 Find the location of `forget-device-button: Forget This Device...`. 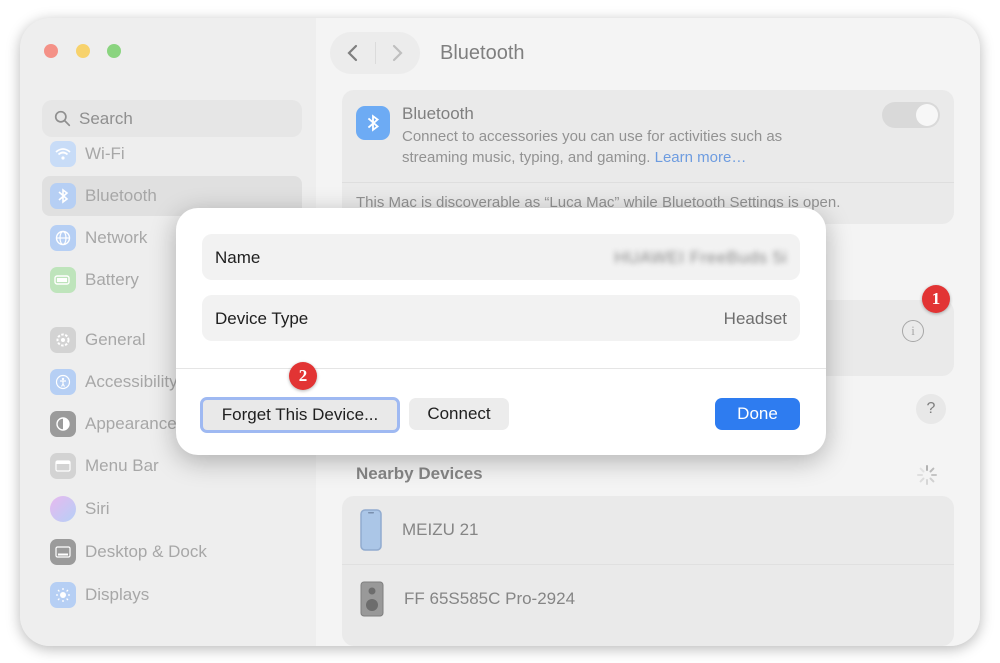

forget-device-button: Forget This Device... is located at coordinates (300, 415).